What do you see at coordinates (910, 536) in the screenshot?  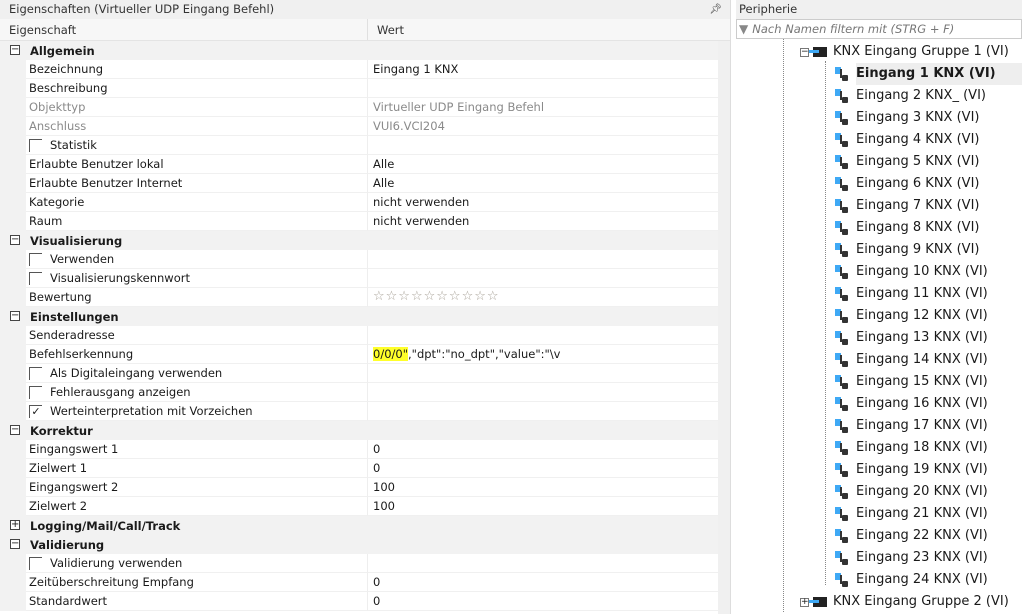 I see `tree-item: Eingang 22 KNX (VI)` at bounding box center [910, 536].